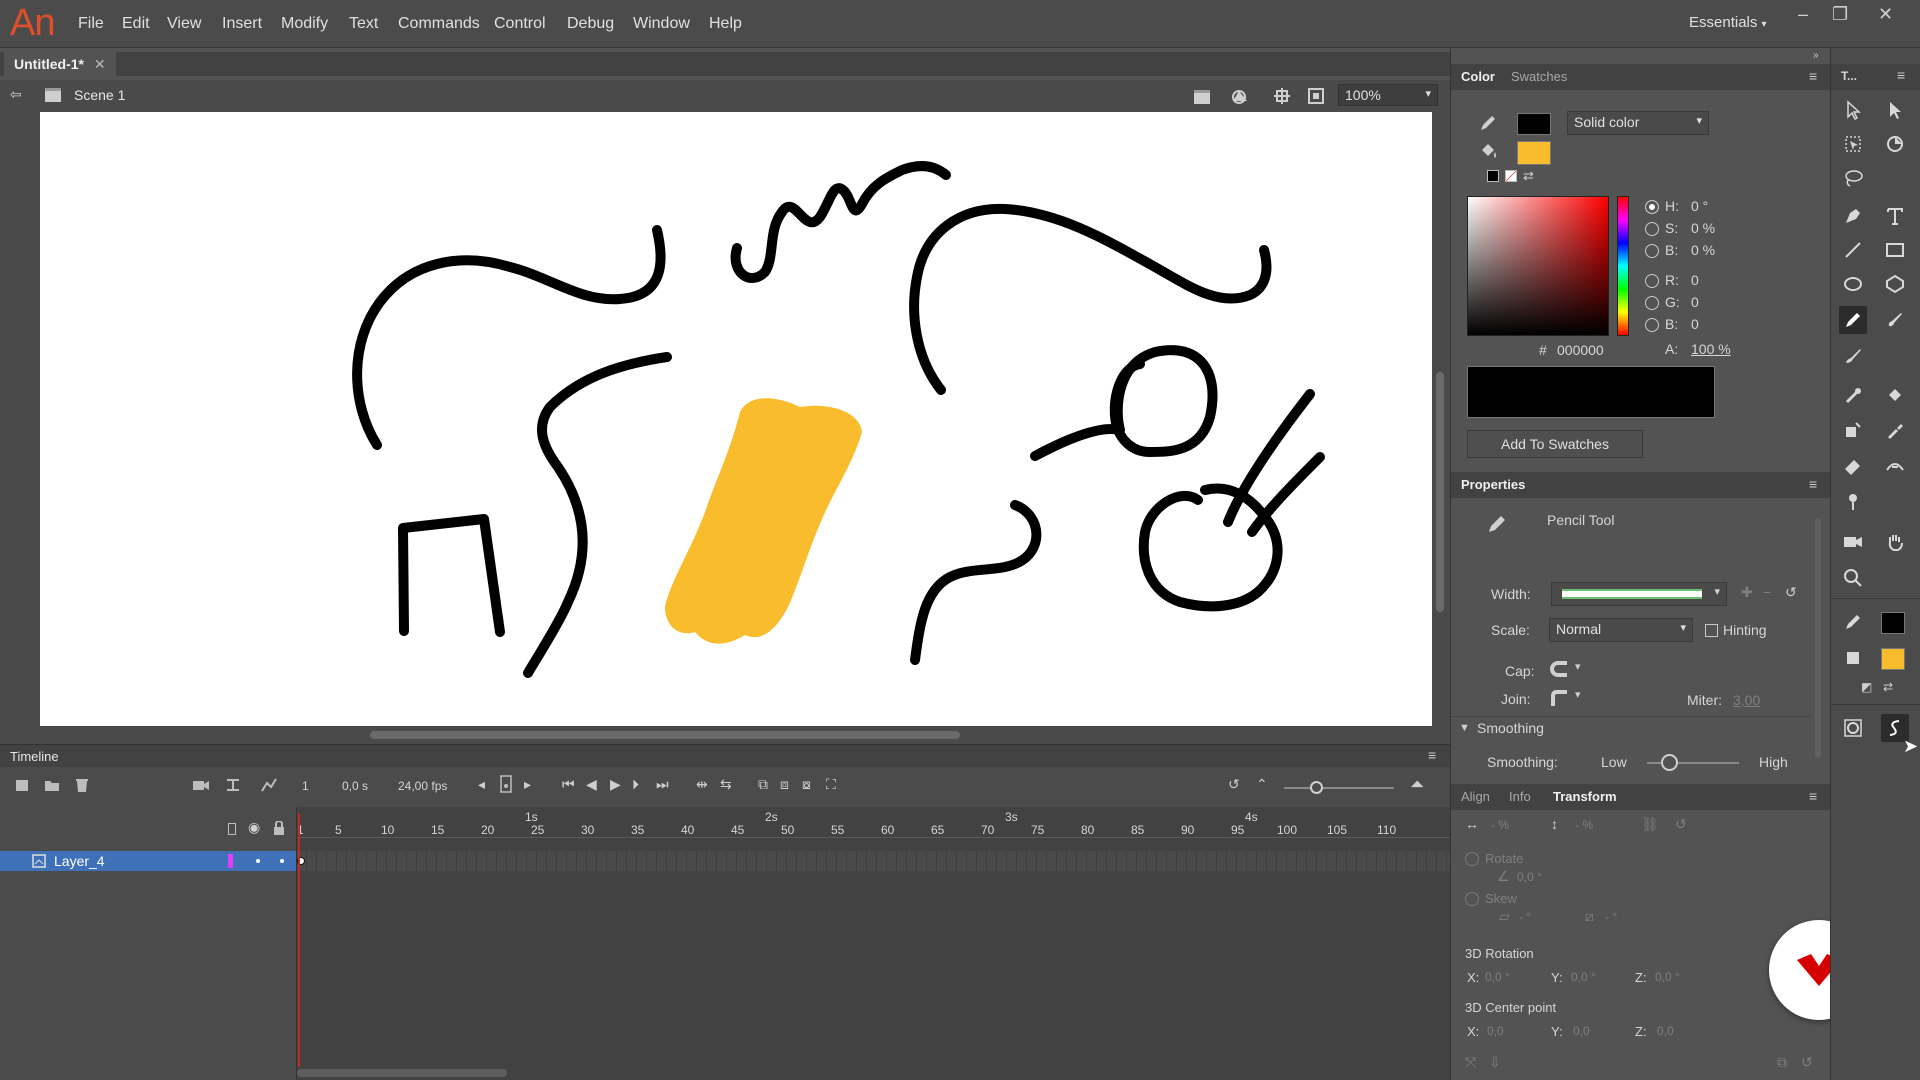  I want to click on current-frame: 1, so click(305, 786).